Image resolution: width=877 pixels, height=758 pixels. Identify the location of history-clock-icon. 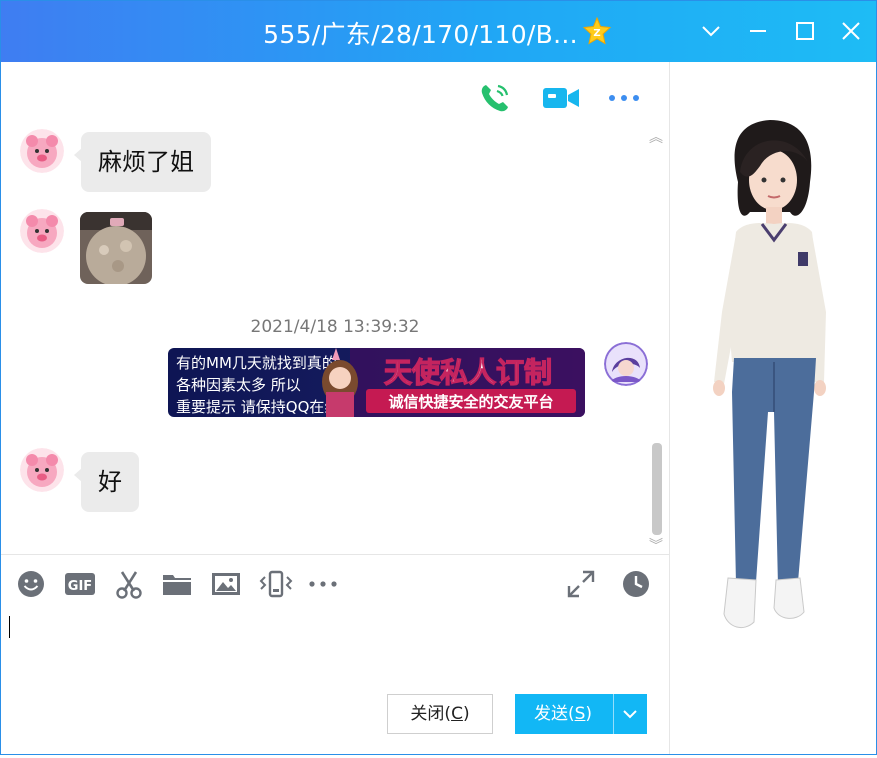
(636, 584).